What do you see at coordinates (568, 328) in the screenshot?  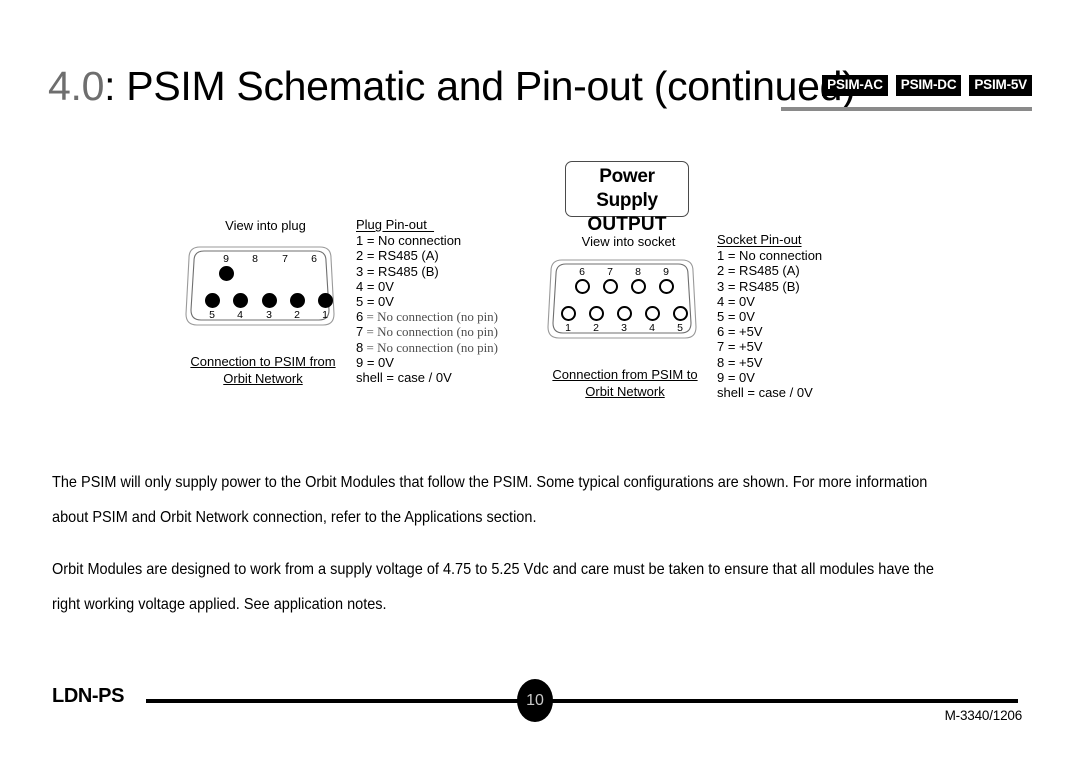 I see `socket-pin-label-1: 1` at bounding box center [568, 328].